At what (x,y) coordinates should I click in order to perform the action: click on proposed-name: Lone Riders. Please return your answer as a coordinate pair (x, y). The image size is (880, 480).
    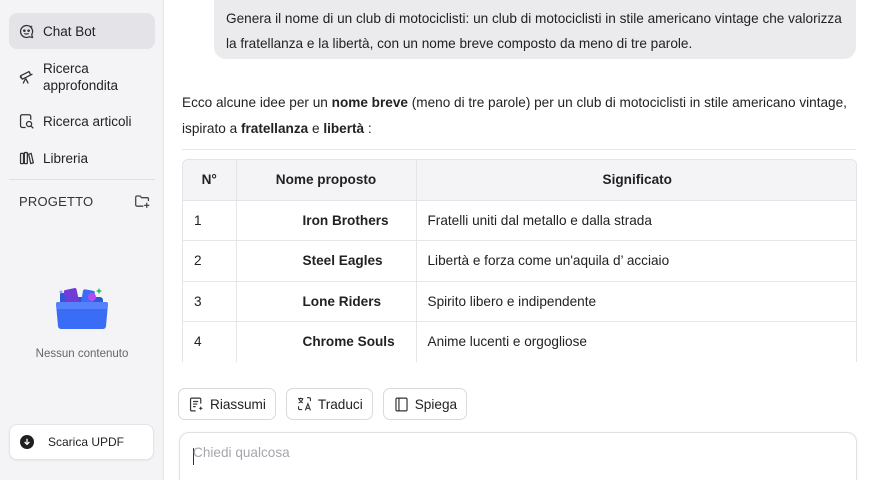
    Looking at the image, I should click on (326, 301).